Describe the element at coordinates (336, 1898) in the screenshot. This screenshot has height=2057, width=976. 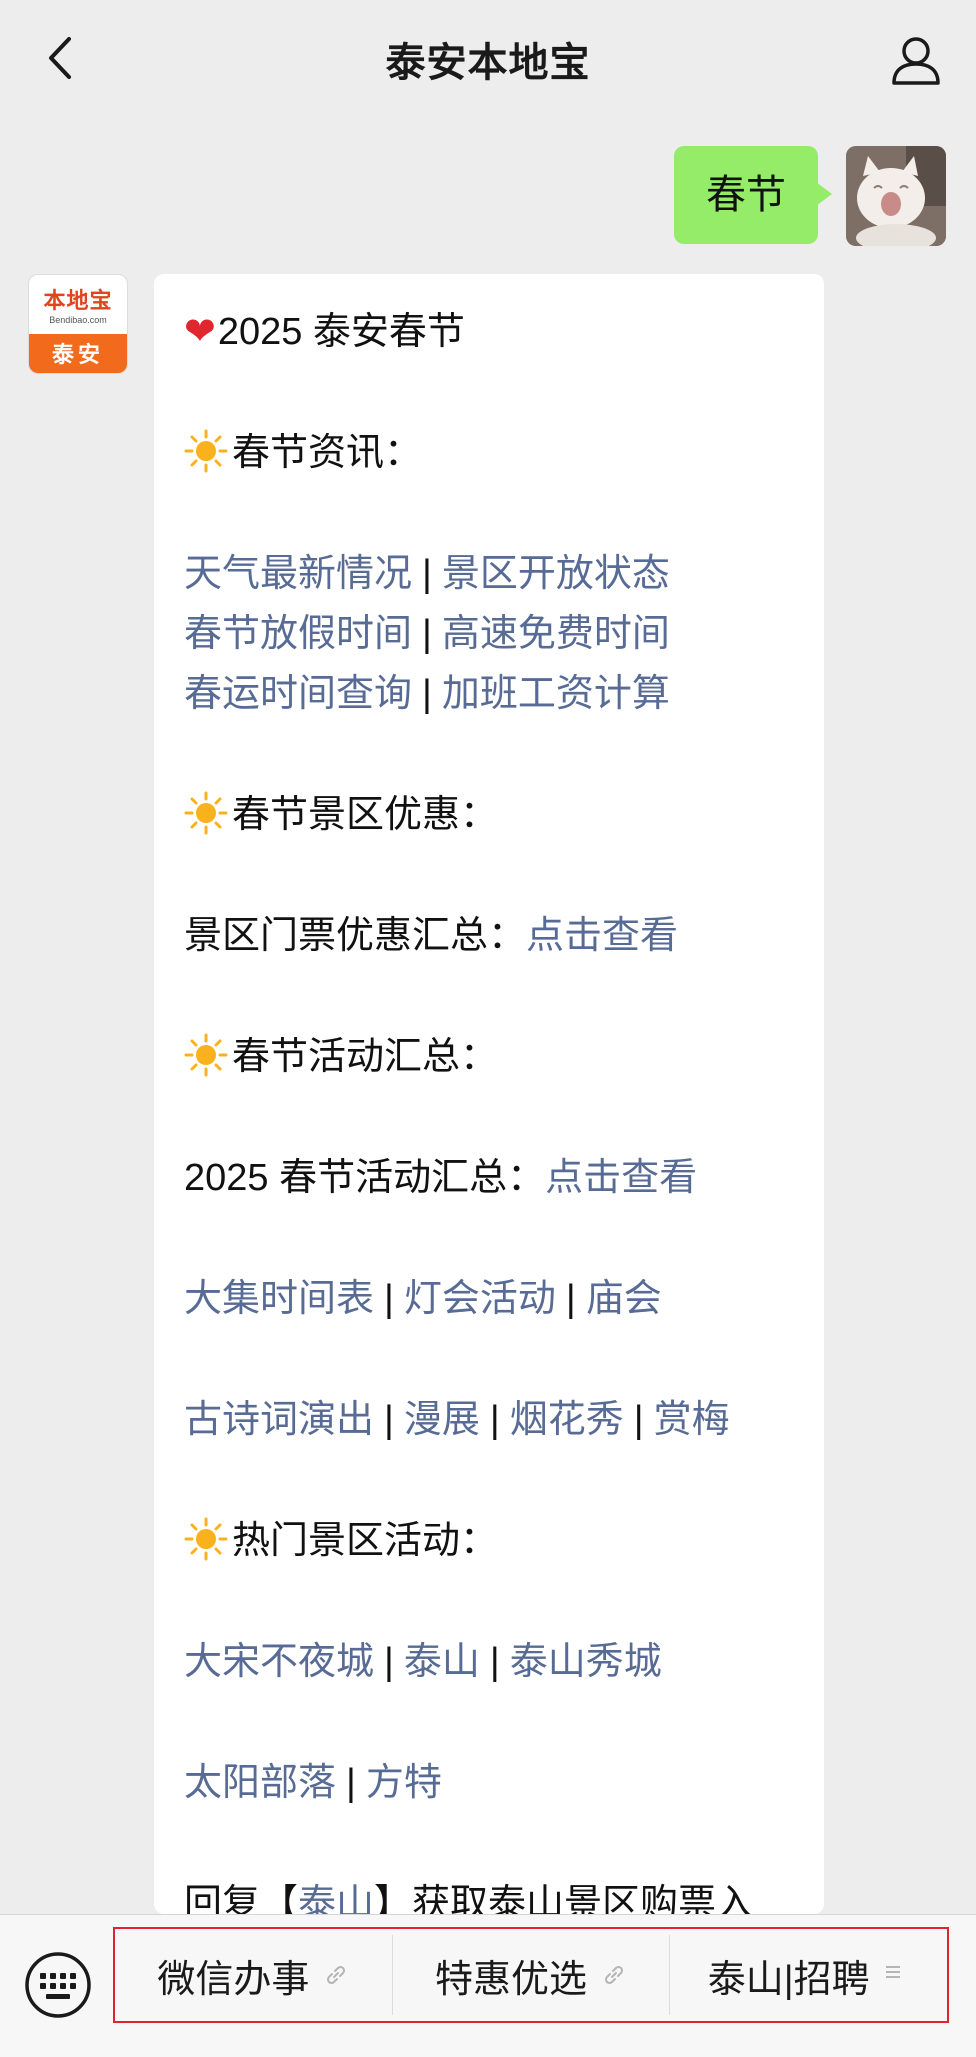
I see `reply-keyword-link: 泰山` at that location.